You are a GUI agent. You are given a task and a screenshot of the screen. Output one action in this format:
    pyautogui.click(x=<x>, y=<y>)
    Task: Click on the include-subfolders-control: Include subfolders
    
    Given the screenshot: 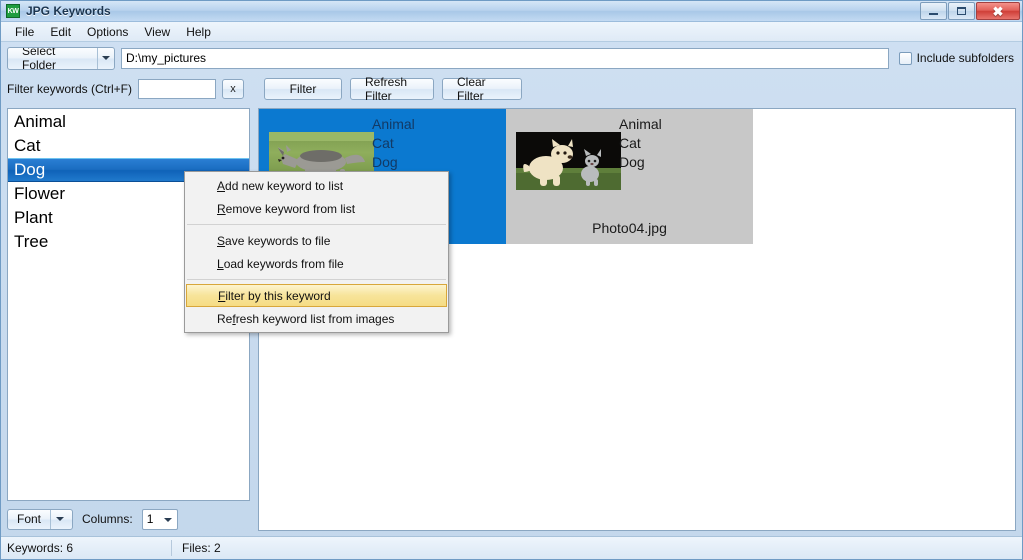 What is the action you would take?
    pyautogui.click(x=956, y=58)
    